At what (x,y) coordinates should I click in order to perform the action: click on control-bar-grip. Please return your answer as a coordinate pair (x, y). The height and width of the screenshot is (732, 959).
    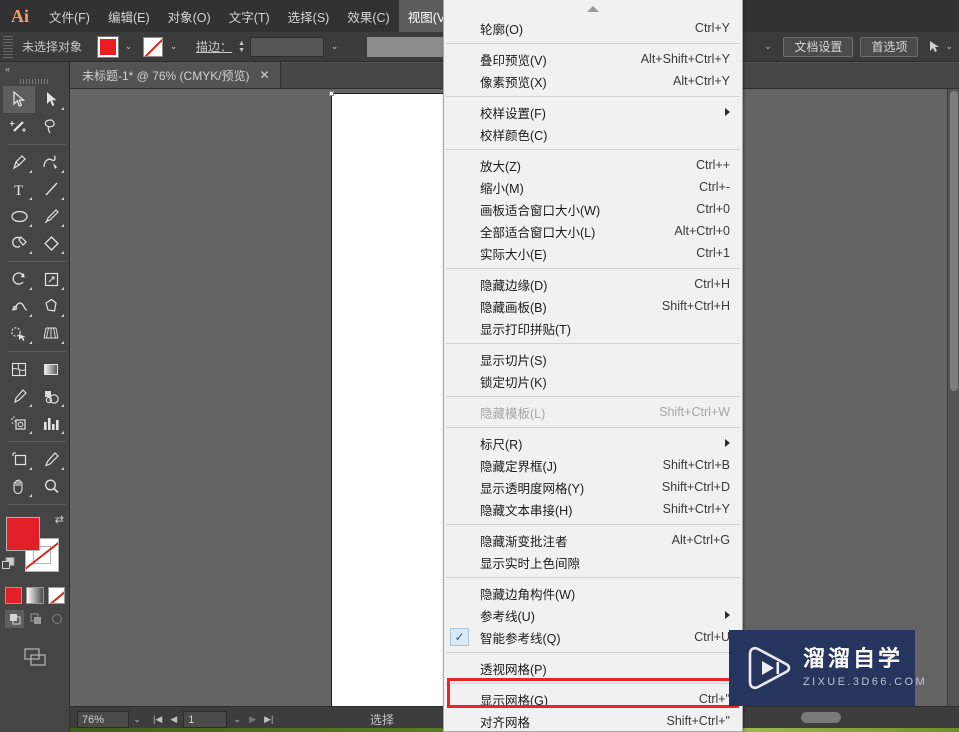
    Looking at the image, I should click on (8, 46).